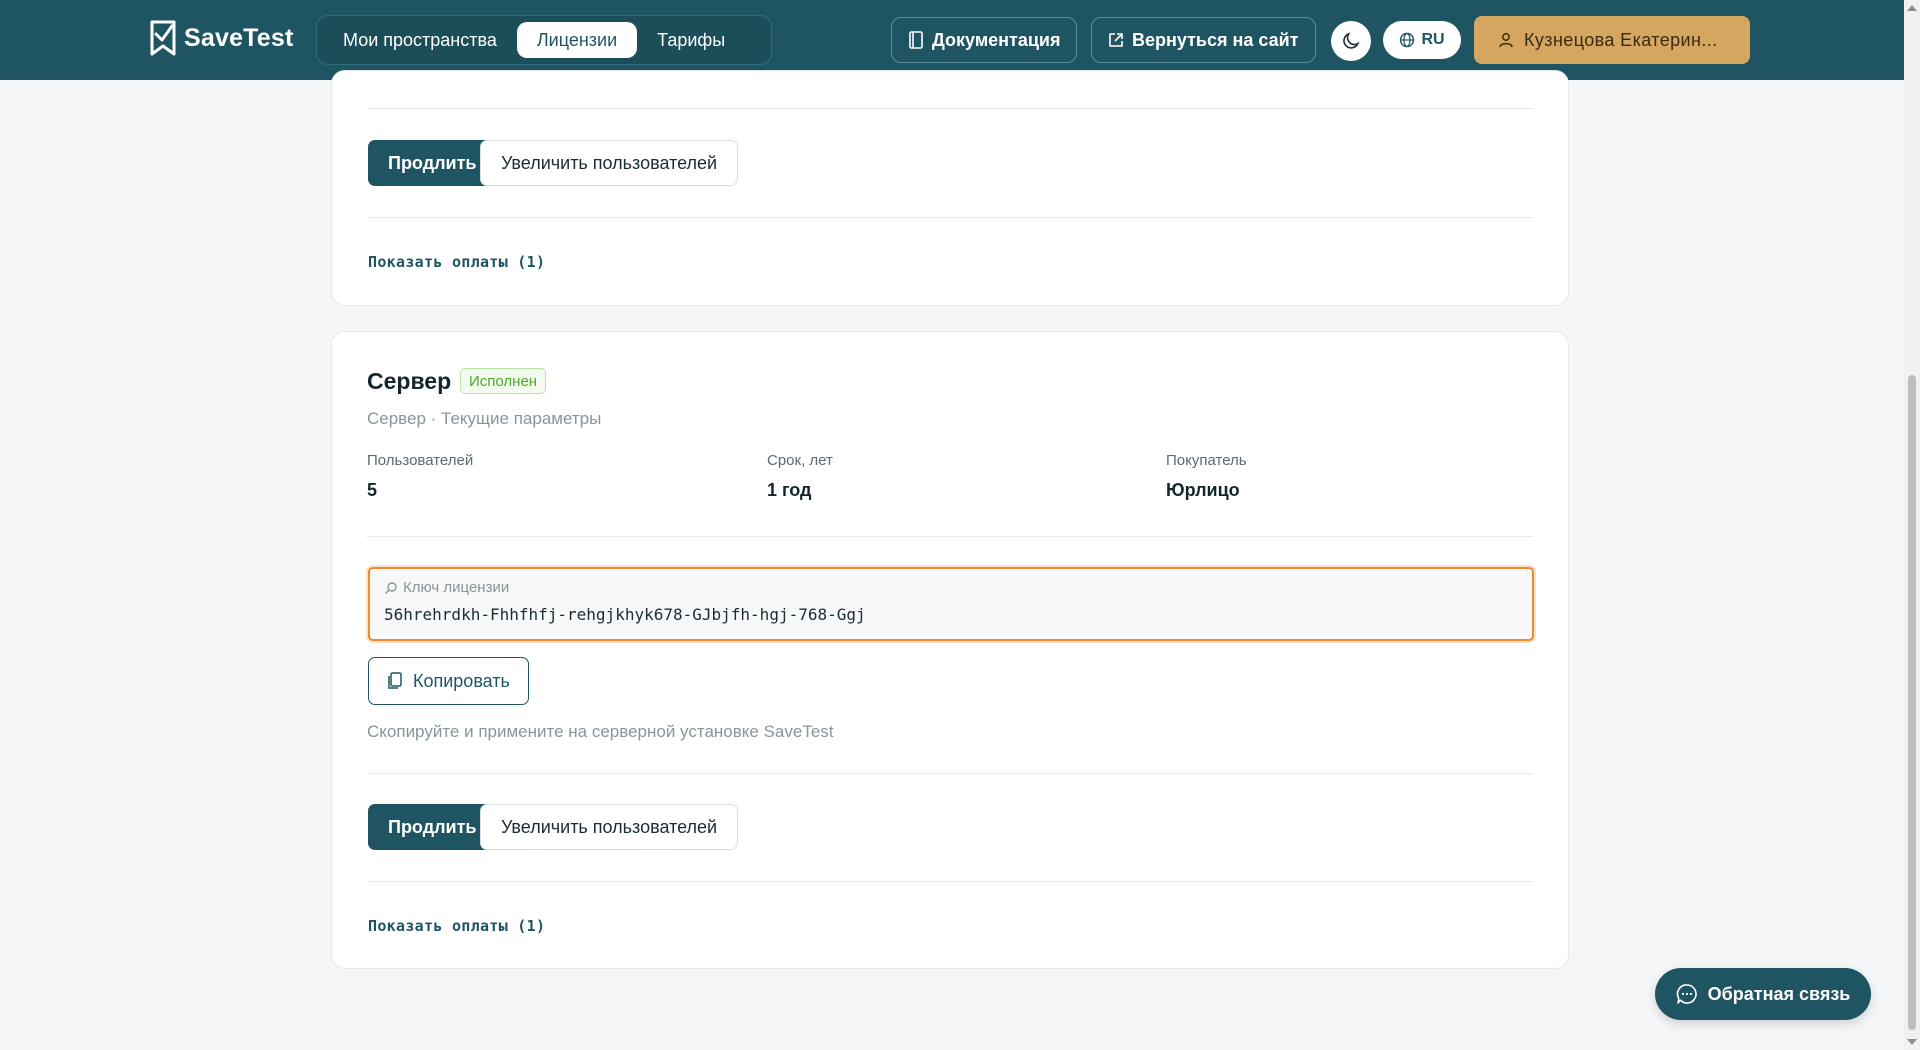 The width and height of the screenshot is (1920, 1050). Describe the element at coordinates (996, 39) in the screenshot. I see `documentation-label: Документация` at that location.